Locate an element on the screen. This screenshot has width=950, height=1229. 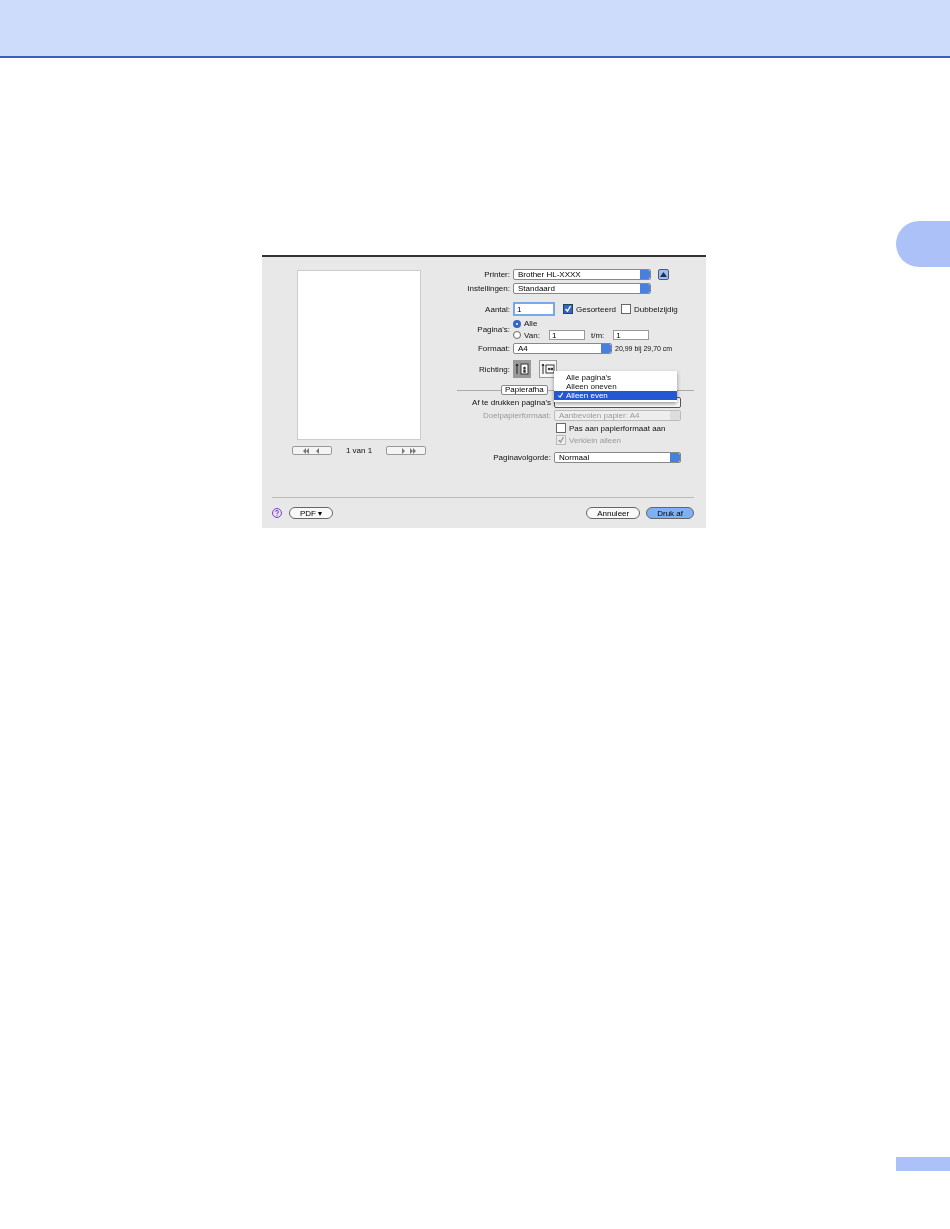
preset-label: Instellingen: is located at coordinates (488, 288).